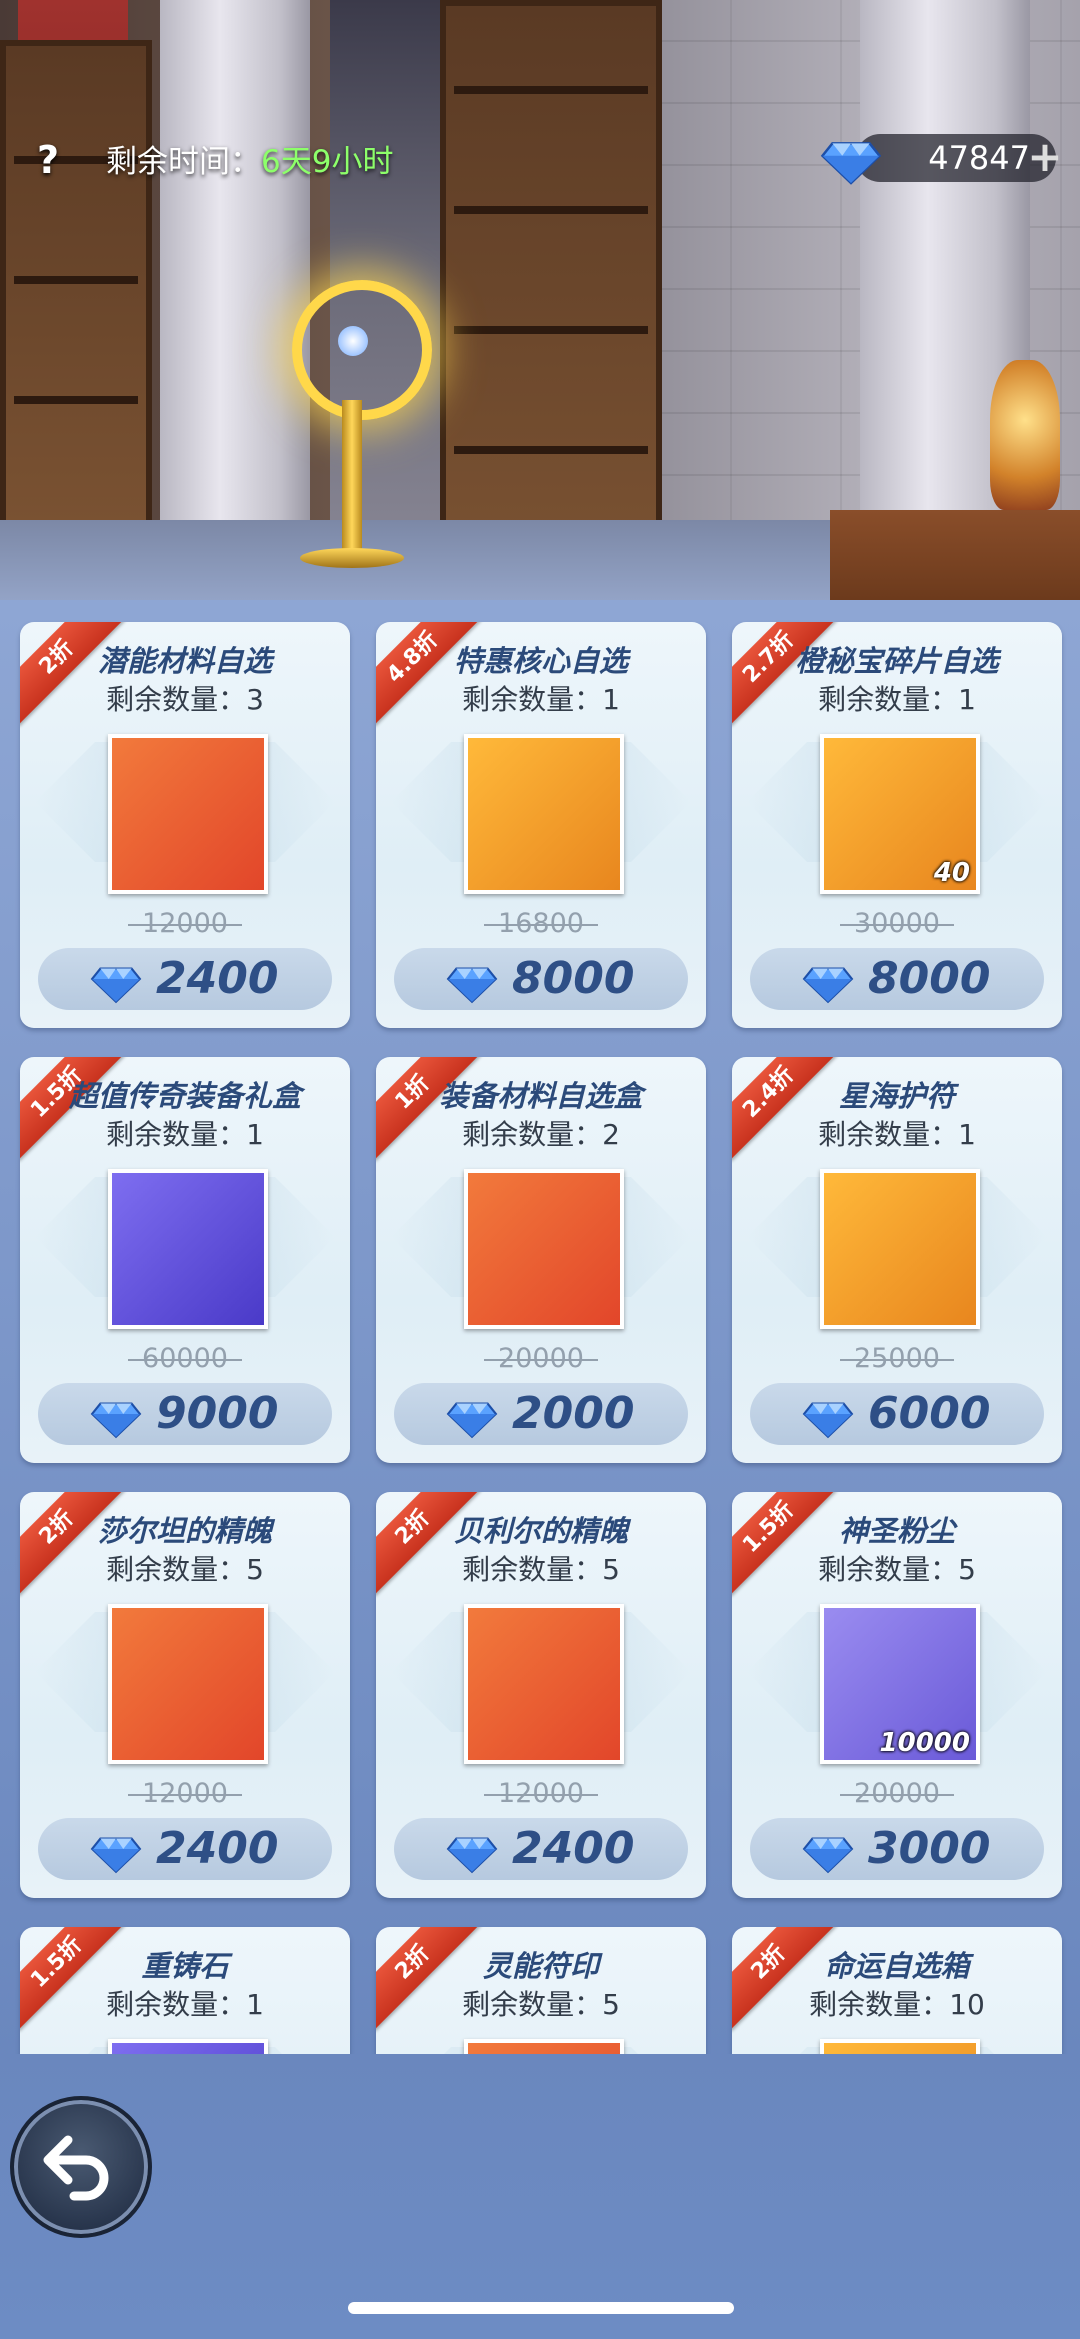 The width and height of the screenshot is (1080, 2339). What do you see at coordinates (541, 1414) in the screenshot?
I see `buy-button: 2000` at bounding box center [541, 1414].